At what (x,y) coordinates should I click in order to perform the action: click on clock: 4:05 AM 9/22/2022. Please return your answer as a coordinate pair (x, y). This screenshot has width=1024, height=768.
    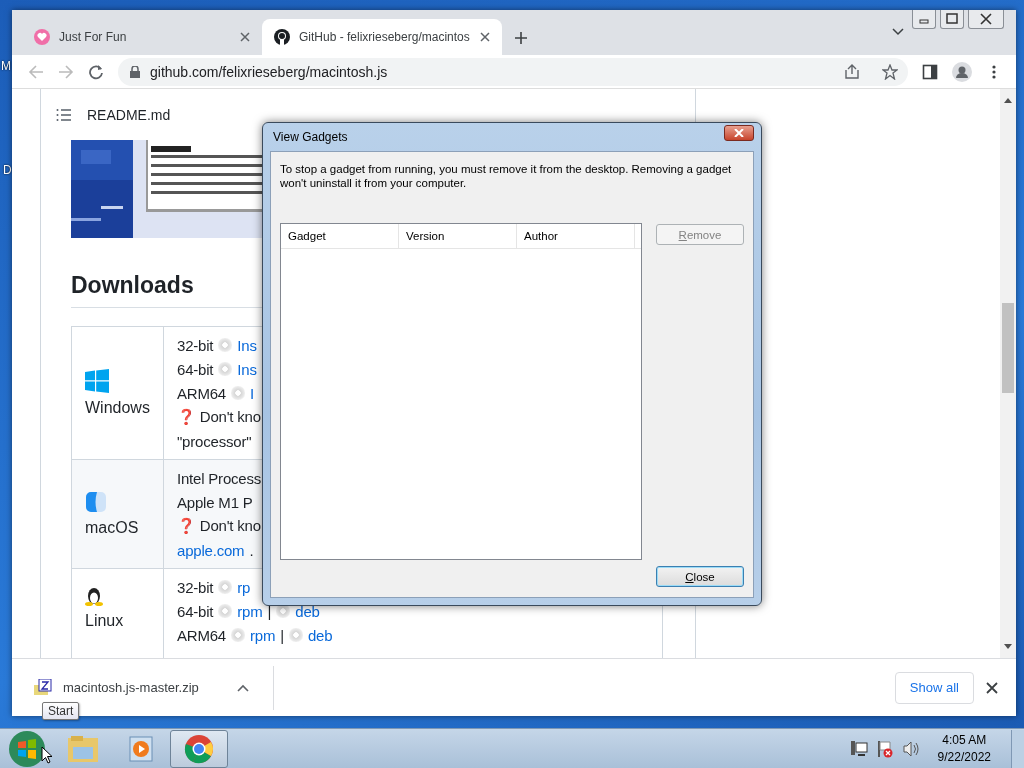
    Looking at the image, I should click on (964, 748).